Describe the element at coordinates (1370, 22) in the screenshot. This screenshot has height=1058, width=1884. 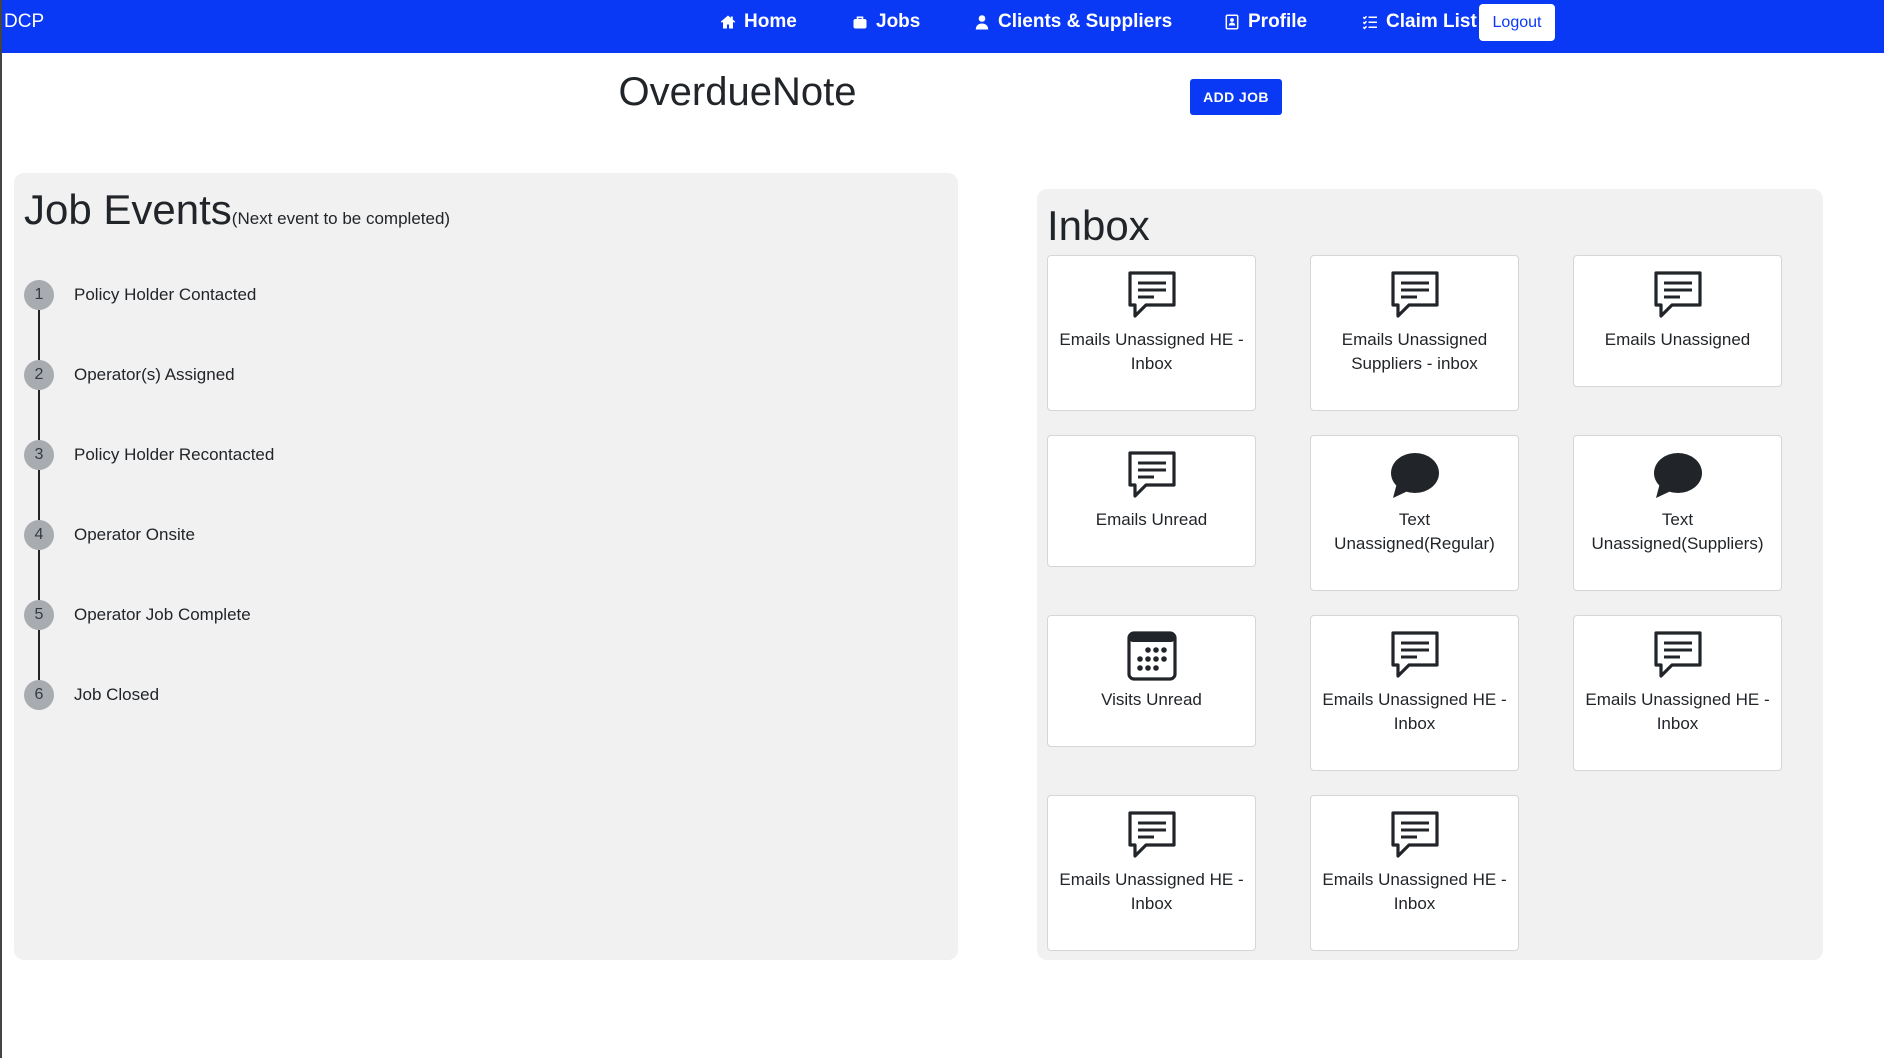
I see `list-check-icon` at that location.